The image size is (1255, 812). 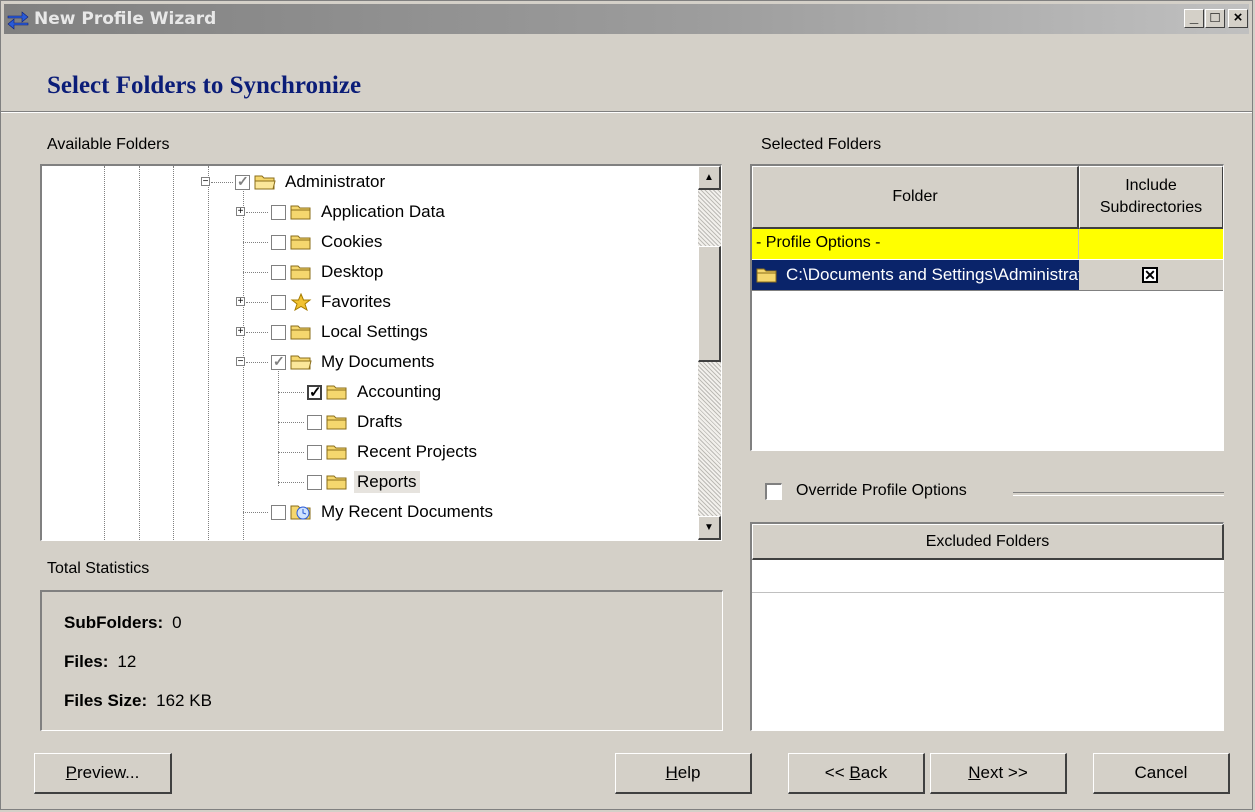 I want to click on include-cell: ✕, so click(x=1151, y=275).